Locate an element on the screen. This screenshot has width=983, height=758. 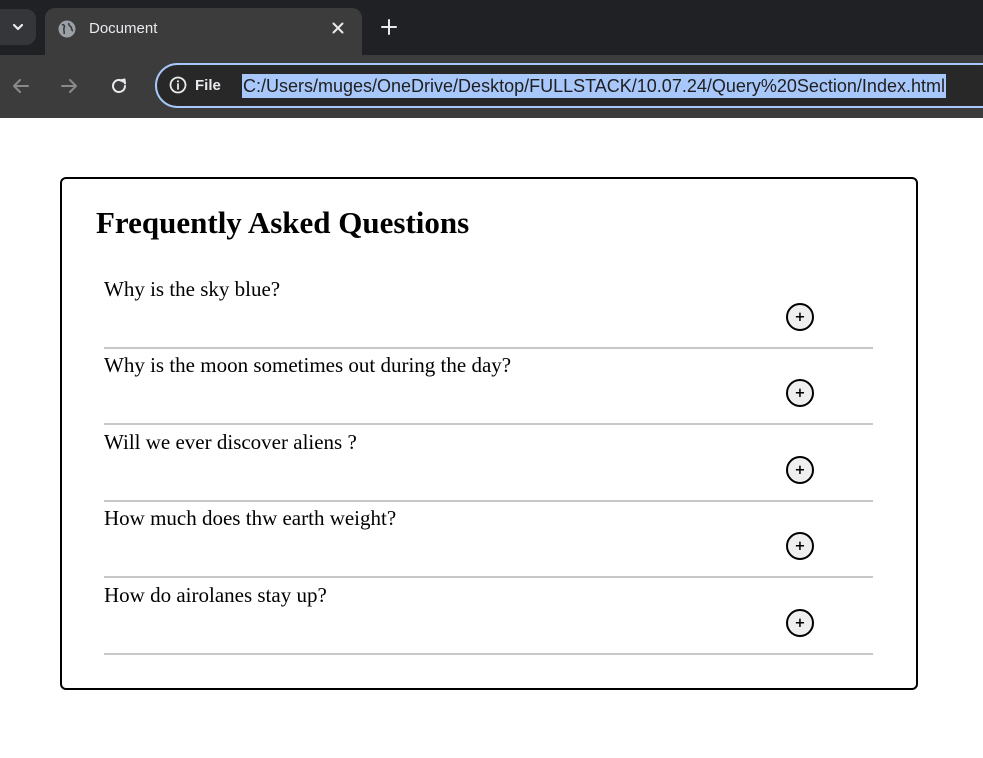
faq-item: Will we ever discover aliens ? + is located at coordinates (488, 464).